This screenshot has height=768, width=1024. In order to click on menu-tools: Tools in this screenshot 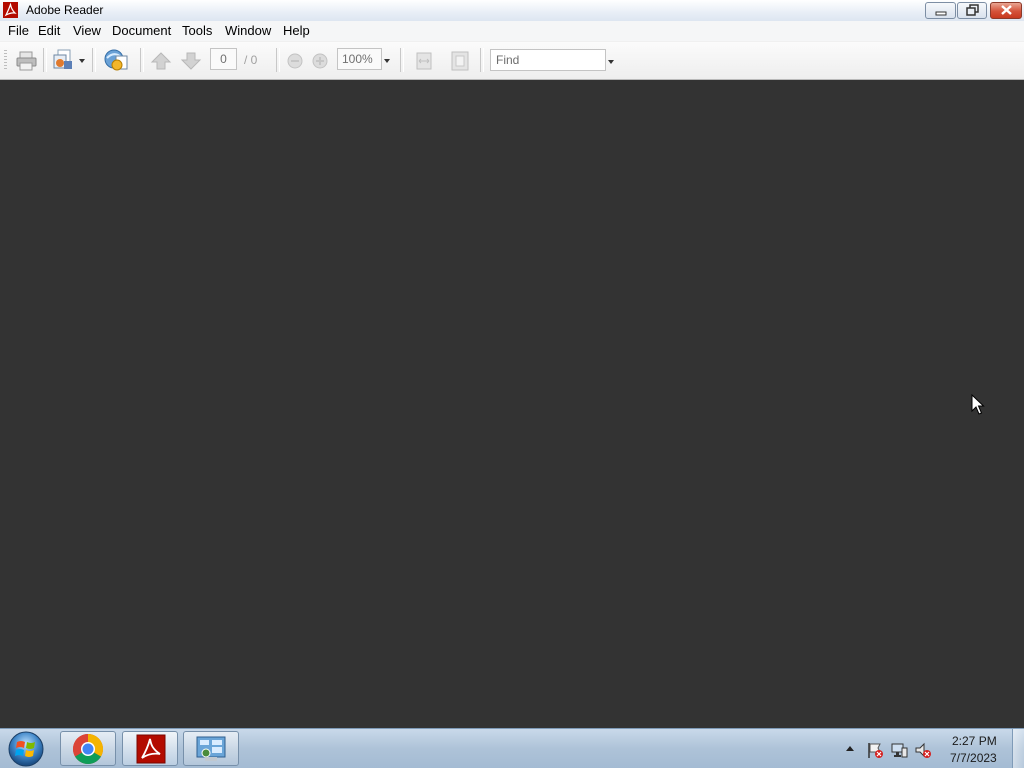, I will do `click(197, 30)`.